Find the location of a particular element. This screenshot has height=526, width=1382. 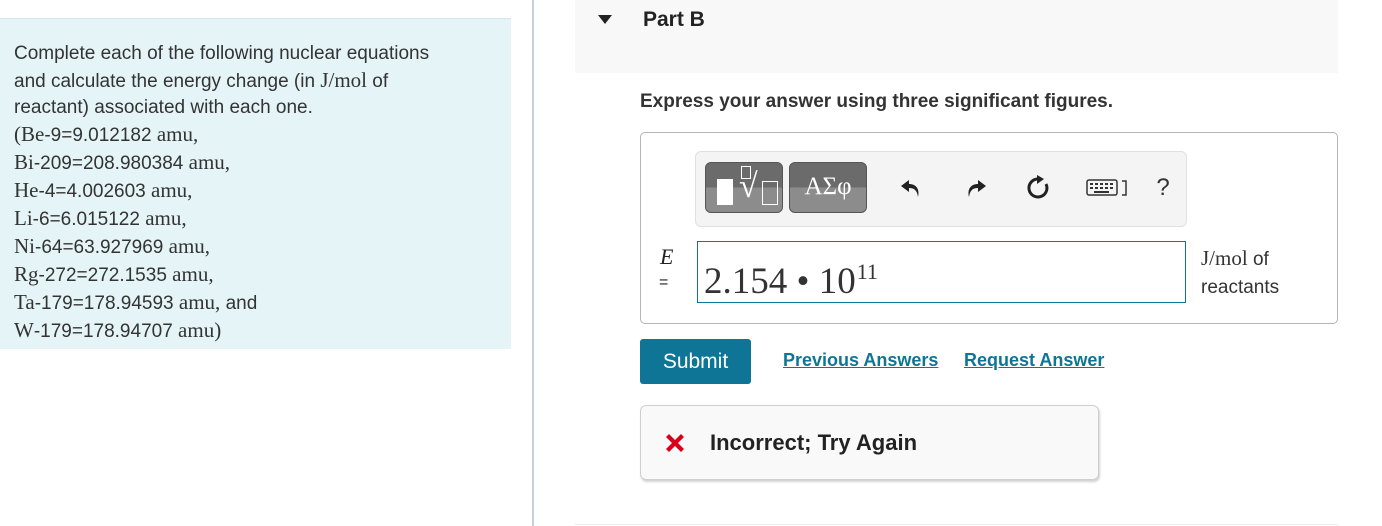

answer-units: J/mol of reactants is located at coordinates (1240, 273).